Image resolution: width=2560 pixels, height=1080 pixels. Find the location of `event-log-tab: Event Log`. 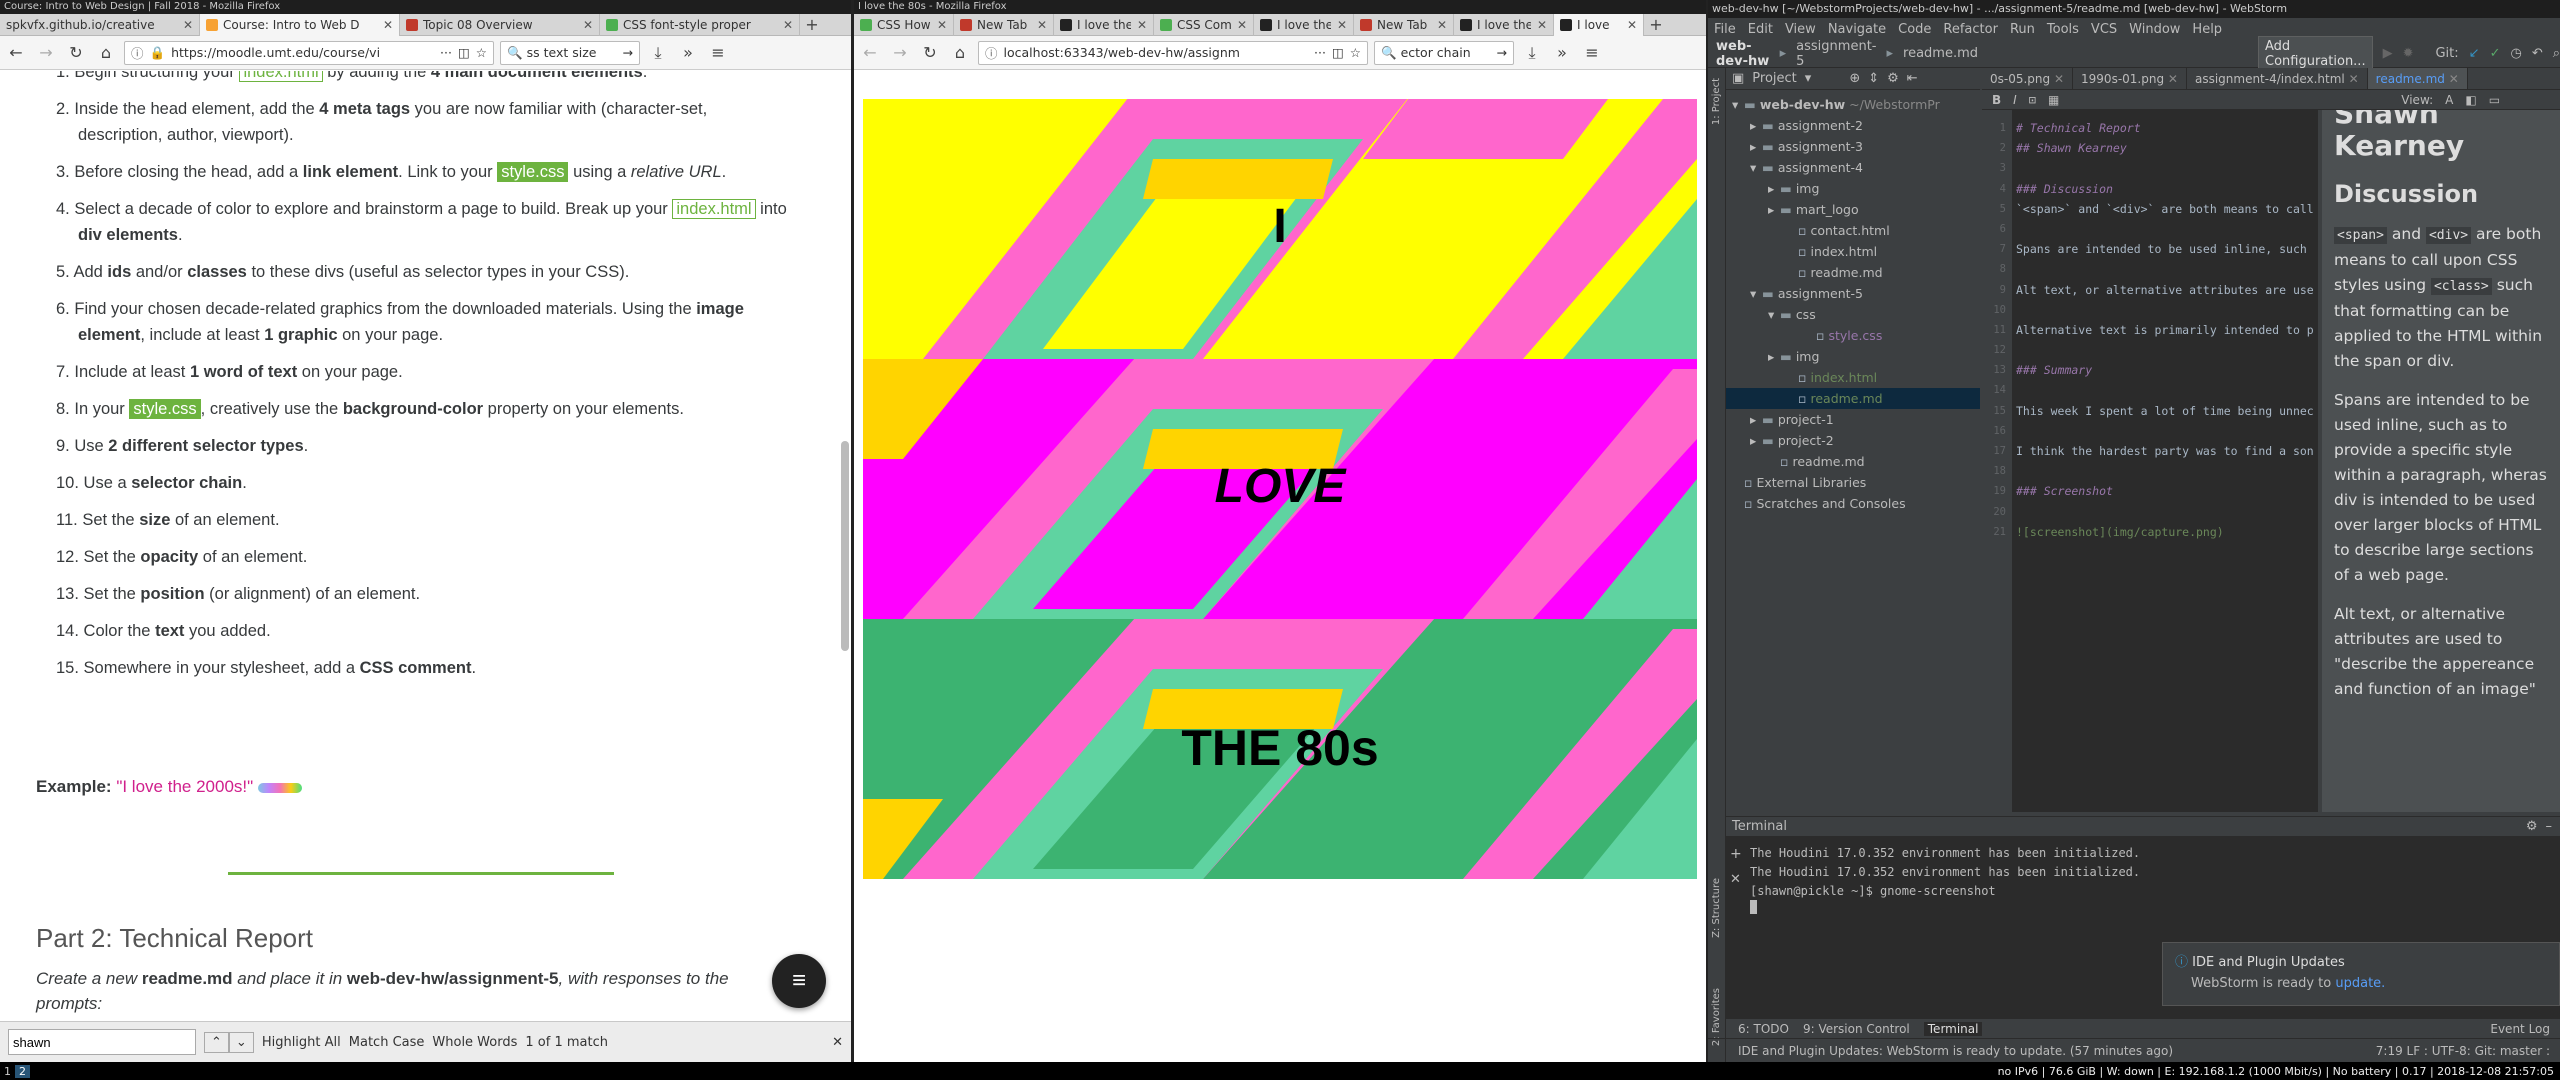

event-log-tab: Event Log is located at coordinates (2520, 1029).